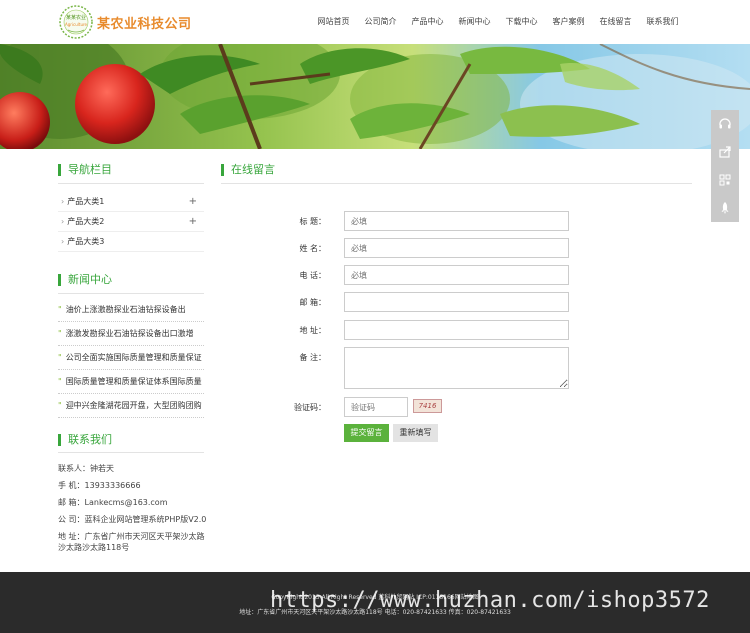 This screenshot has height=633, width=750. Describe the element at coordinates (312, 275) in the screenshot. I see `phone-label: 电 话：` at that location.